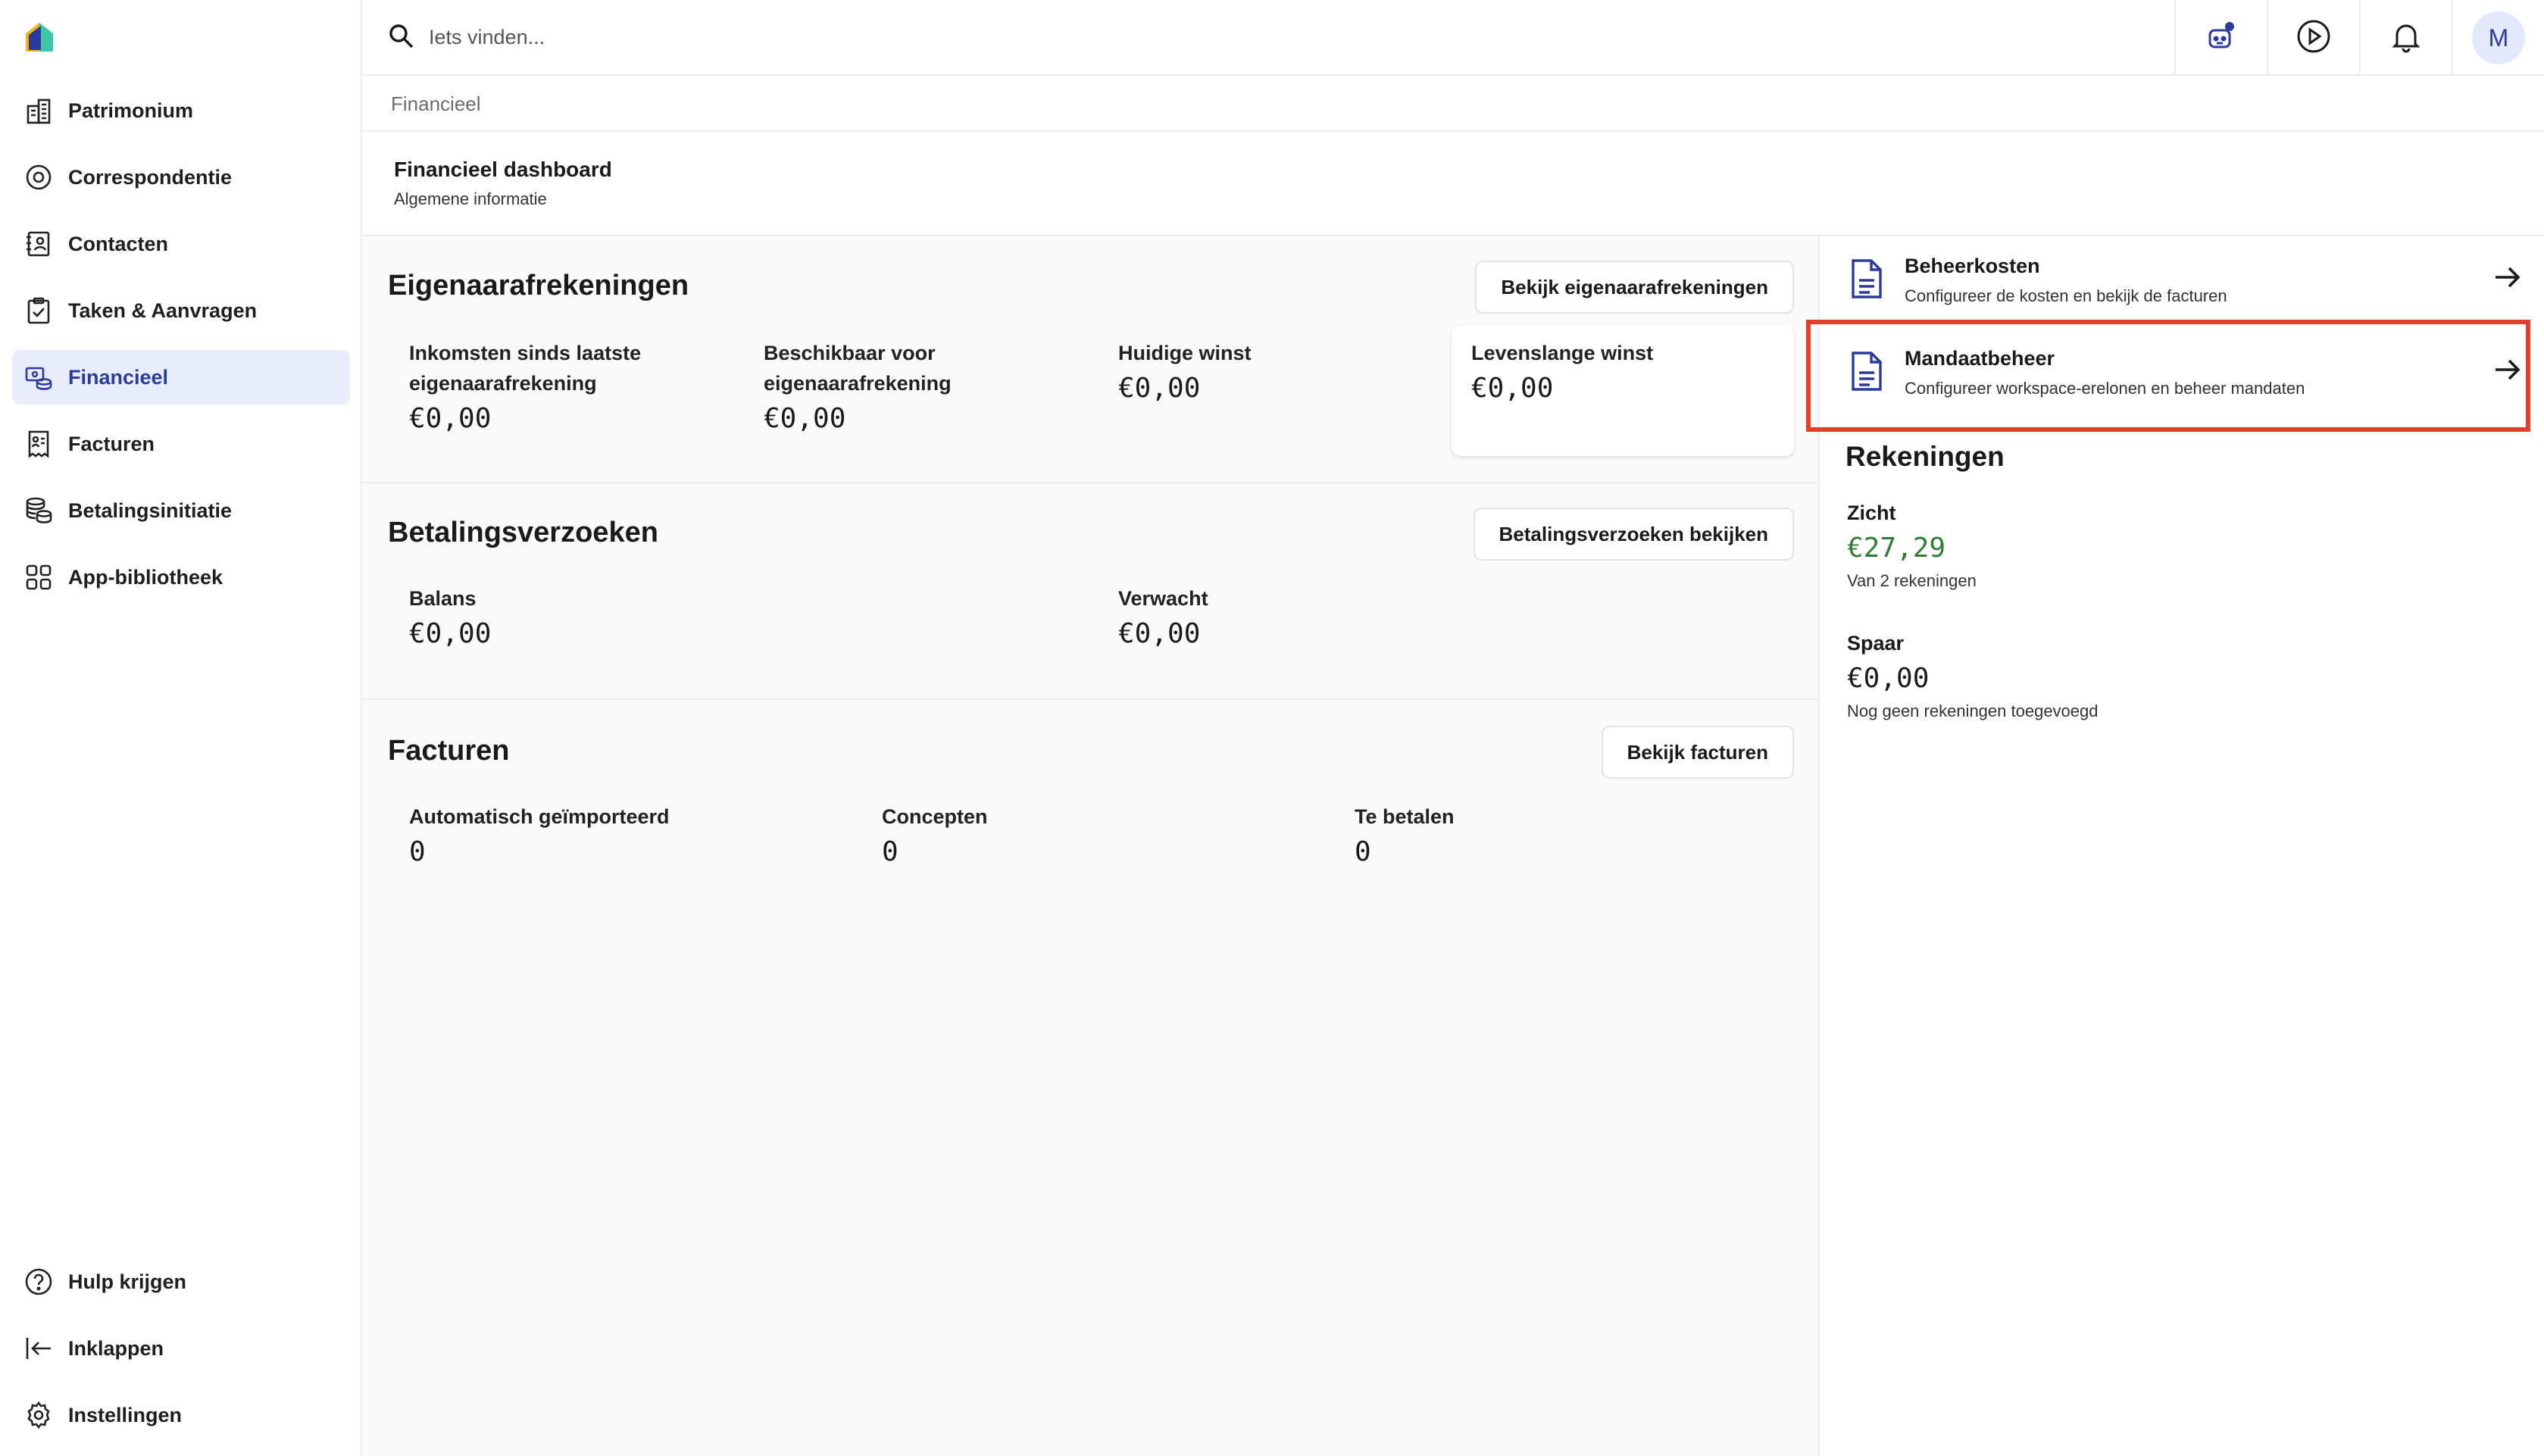 The width and height of the screenshot is (2544, 1456). I want to click on stat-label: Levenslange winst, so click(1562, 353).